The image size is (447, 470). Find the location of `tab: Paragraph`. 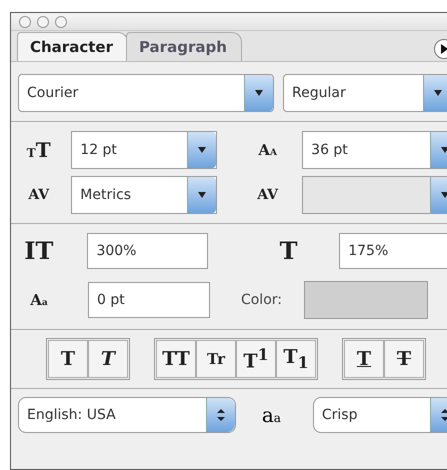

tab: Paragraph is located at coordinates (184, 46).